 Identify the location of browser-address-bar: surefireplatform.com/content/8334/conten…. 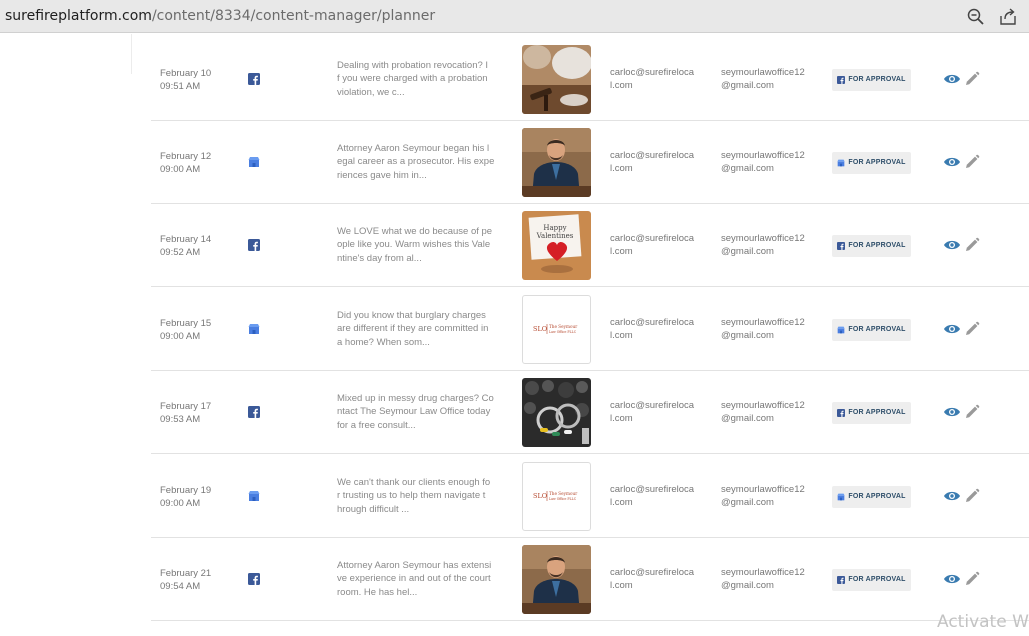
(514, 16).